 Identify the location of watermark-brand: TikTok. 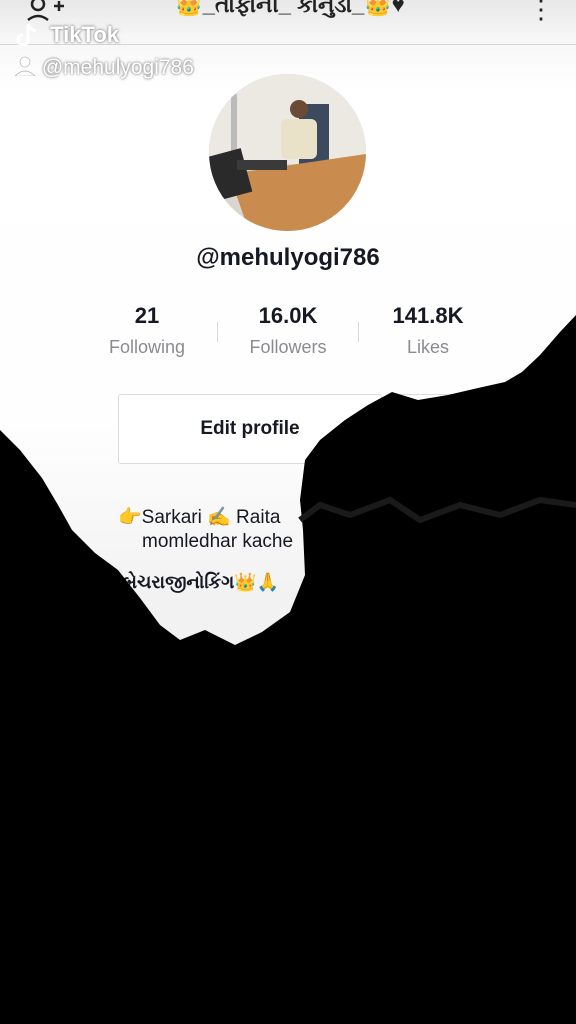
(84, 34).